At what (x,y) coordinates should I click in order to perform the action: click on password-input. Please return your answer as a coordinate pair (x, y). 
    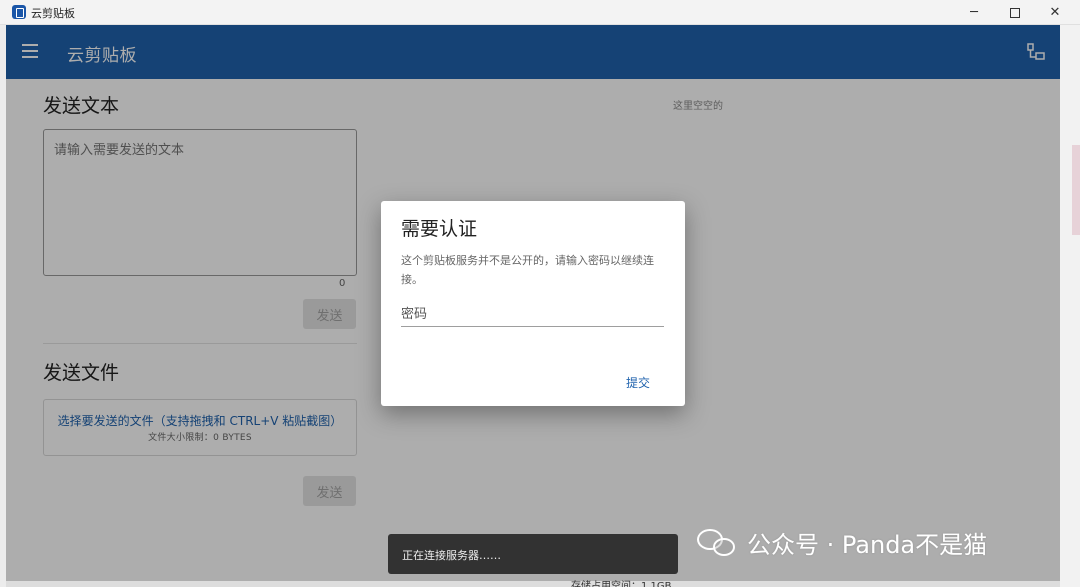
    Looking at the image, I should click on (532, 315).